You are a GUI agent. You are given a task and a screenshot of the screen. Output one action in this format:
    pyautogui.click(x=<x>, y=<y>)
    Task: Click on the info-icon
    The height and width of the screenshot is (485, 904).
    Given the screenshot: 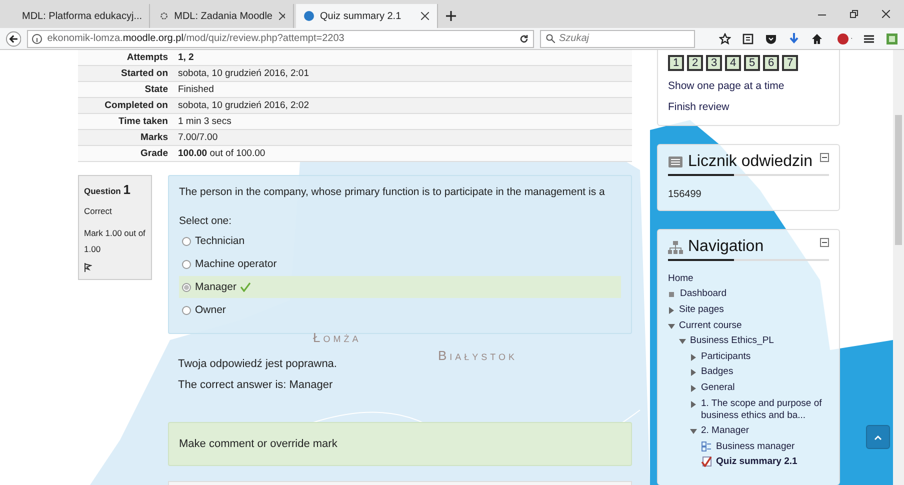 What is the action you would take?
    pyautogui.click(x=37, y=39)
    